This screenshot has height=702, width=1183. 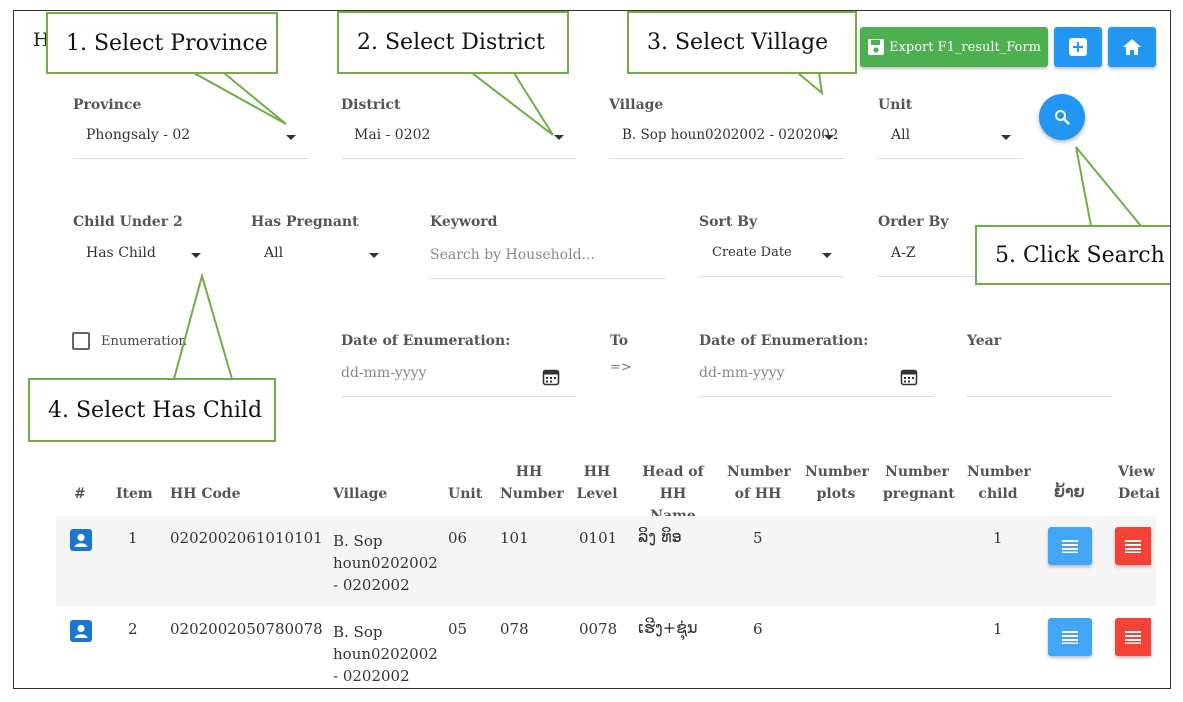 I want to click on callout-select-province: 1. Select Province, so click(x=162, y=43).